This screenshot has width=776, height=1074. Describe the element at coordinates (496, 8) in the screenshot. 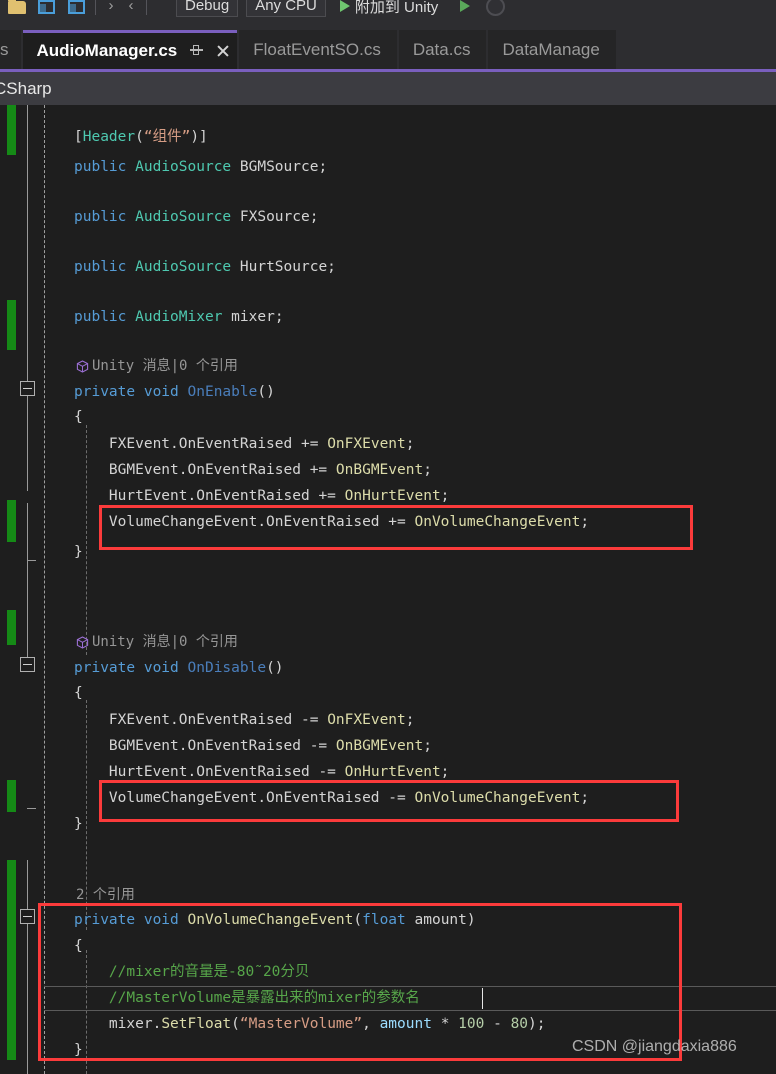

I see `hot-reload-icon` at that location.